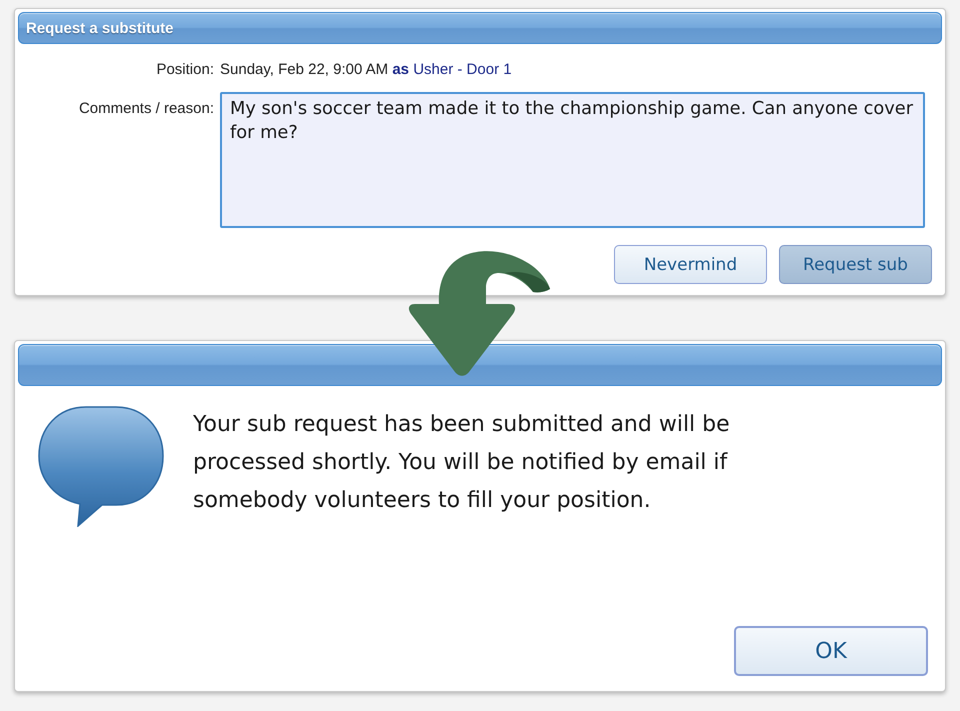 This screenshot has width=960, height=711. I want to click on position-value: Sunday, Feb 22, 9:00 AM as Usher - Door 1, so click(366, 70).